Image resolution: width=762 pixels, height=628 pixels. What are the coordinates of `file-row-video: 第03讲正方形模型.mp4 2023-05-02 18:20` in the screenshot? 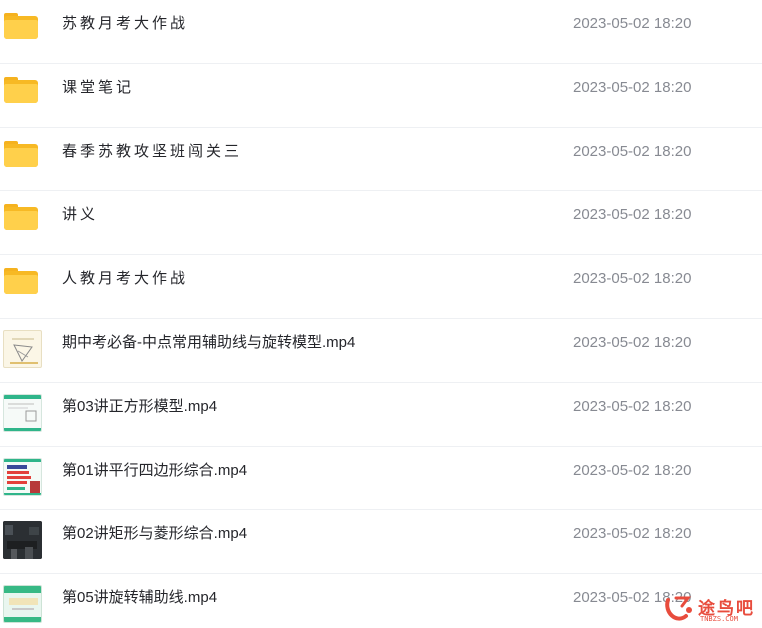 It's located at (381, 415).